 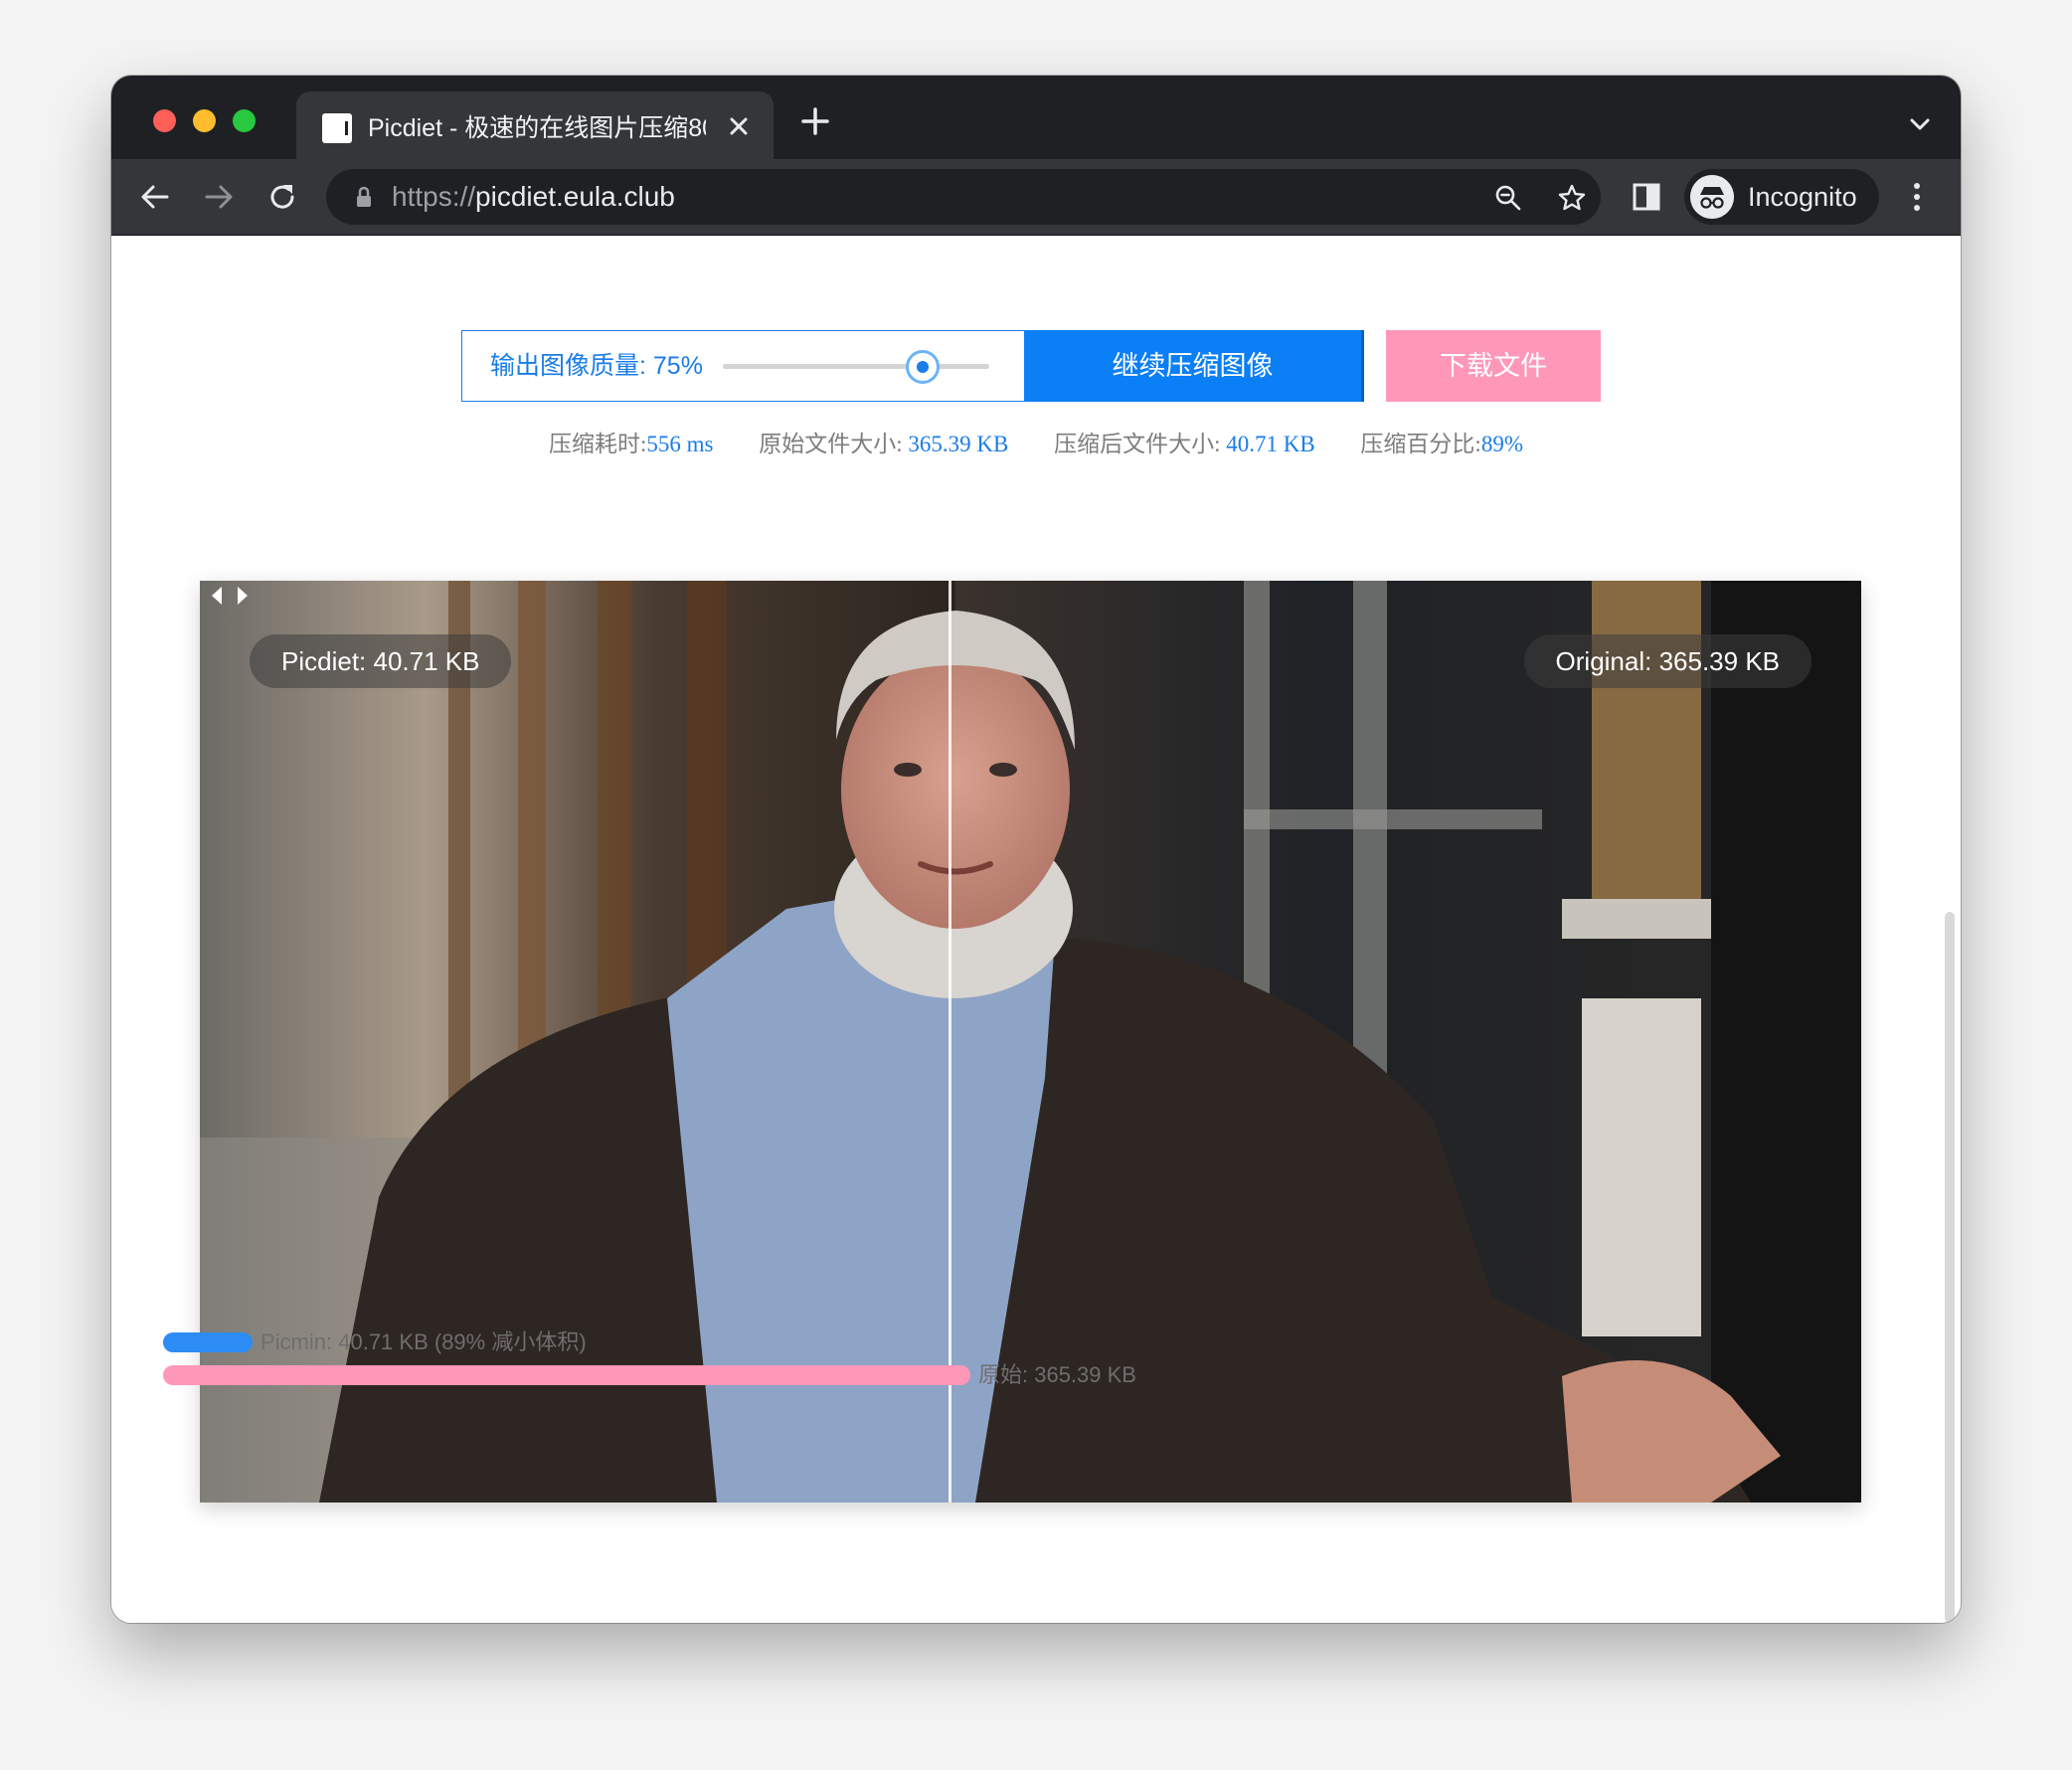 I want to click on stat-percent: 压缩百分比:89%, so click(x=1441, y=444).